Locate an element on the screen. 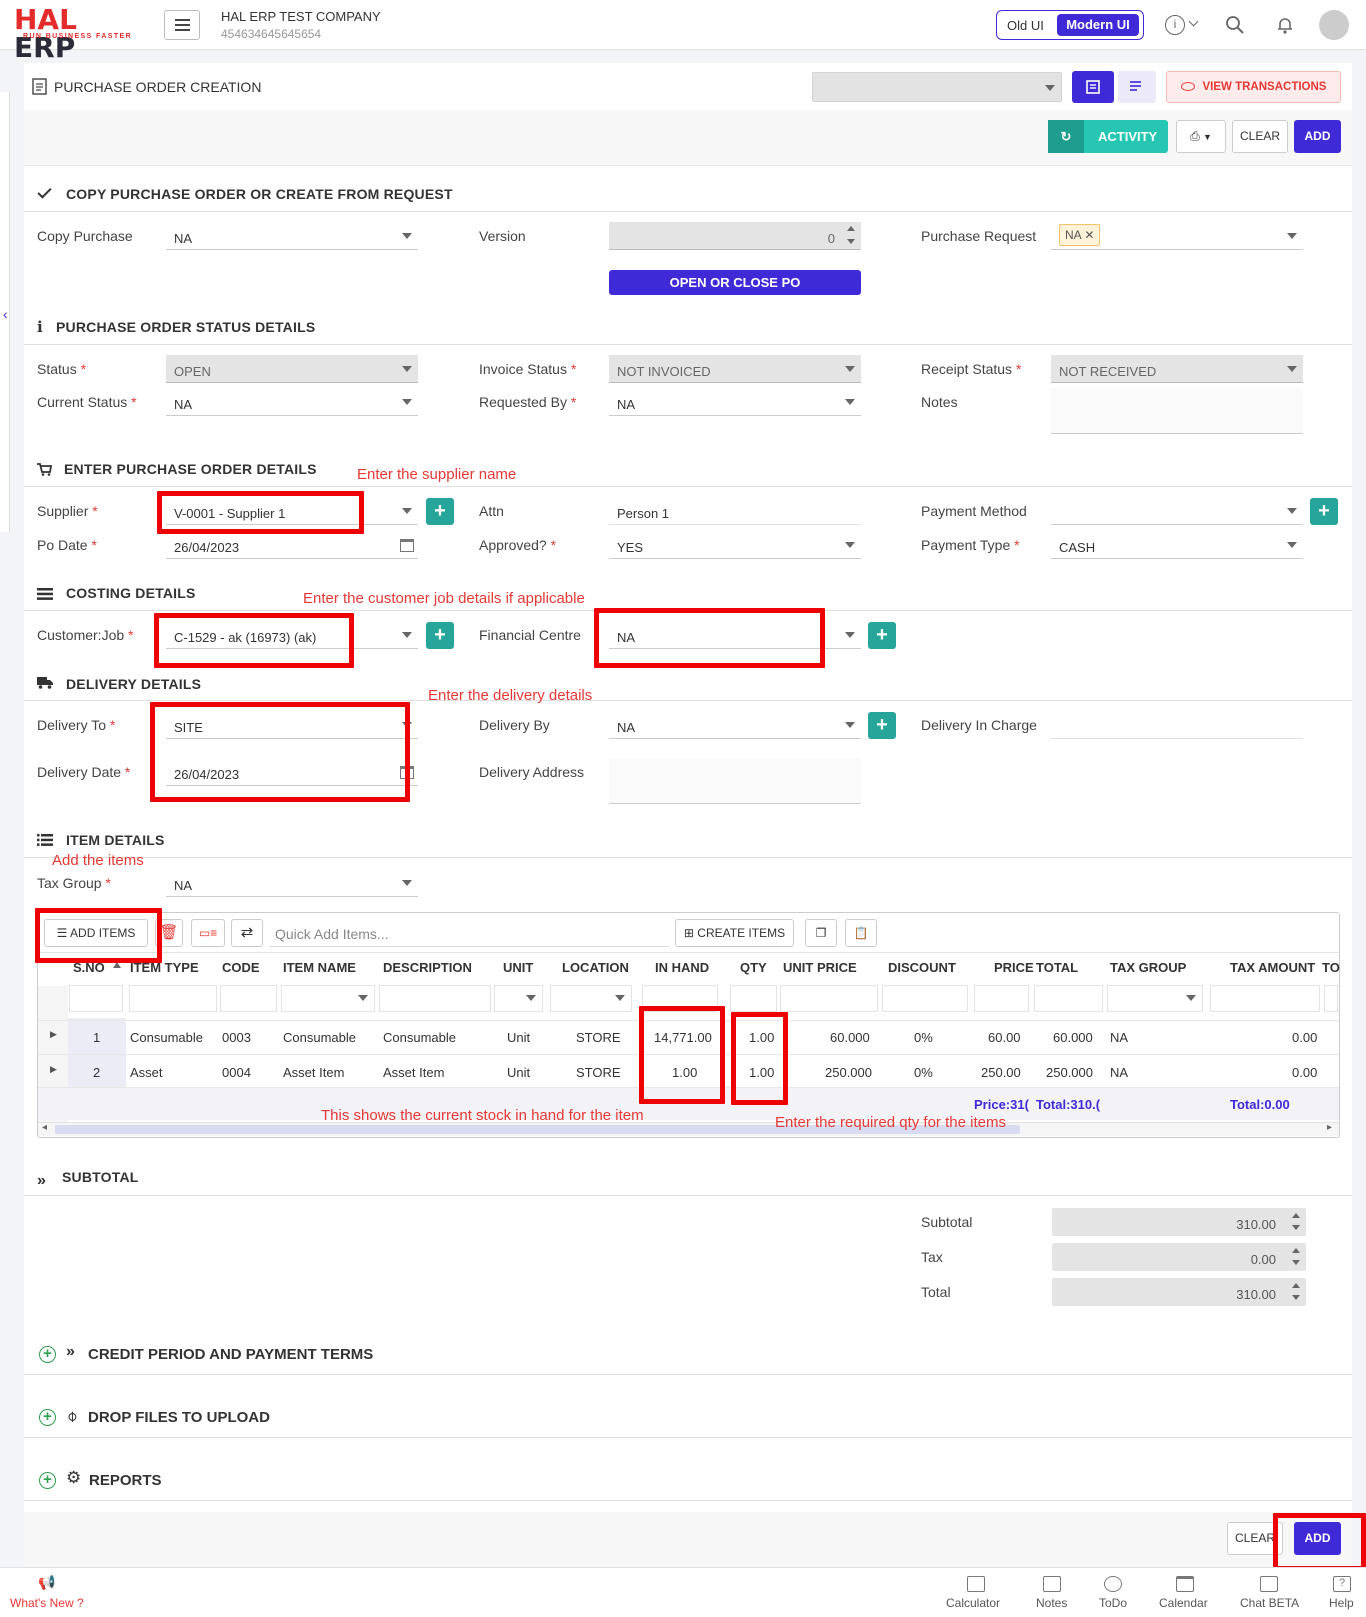 The height and width of the screenshot is (1617, 1366). attn-input: Person 1 is located at coordinates (735, 511).